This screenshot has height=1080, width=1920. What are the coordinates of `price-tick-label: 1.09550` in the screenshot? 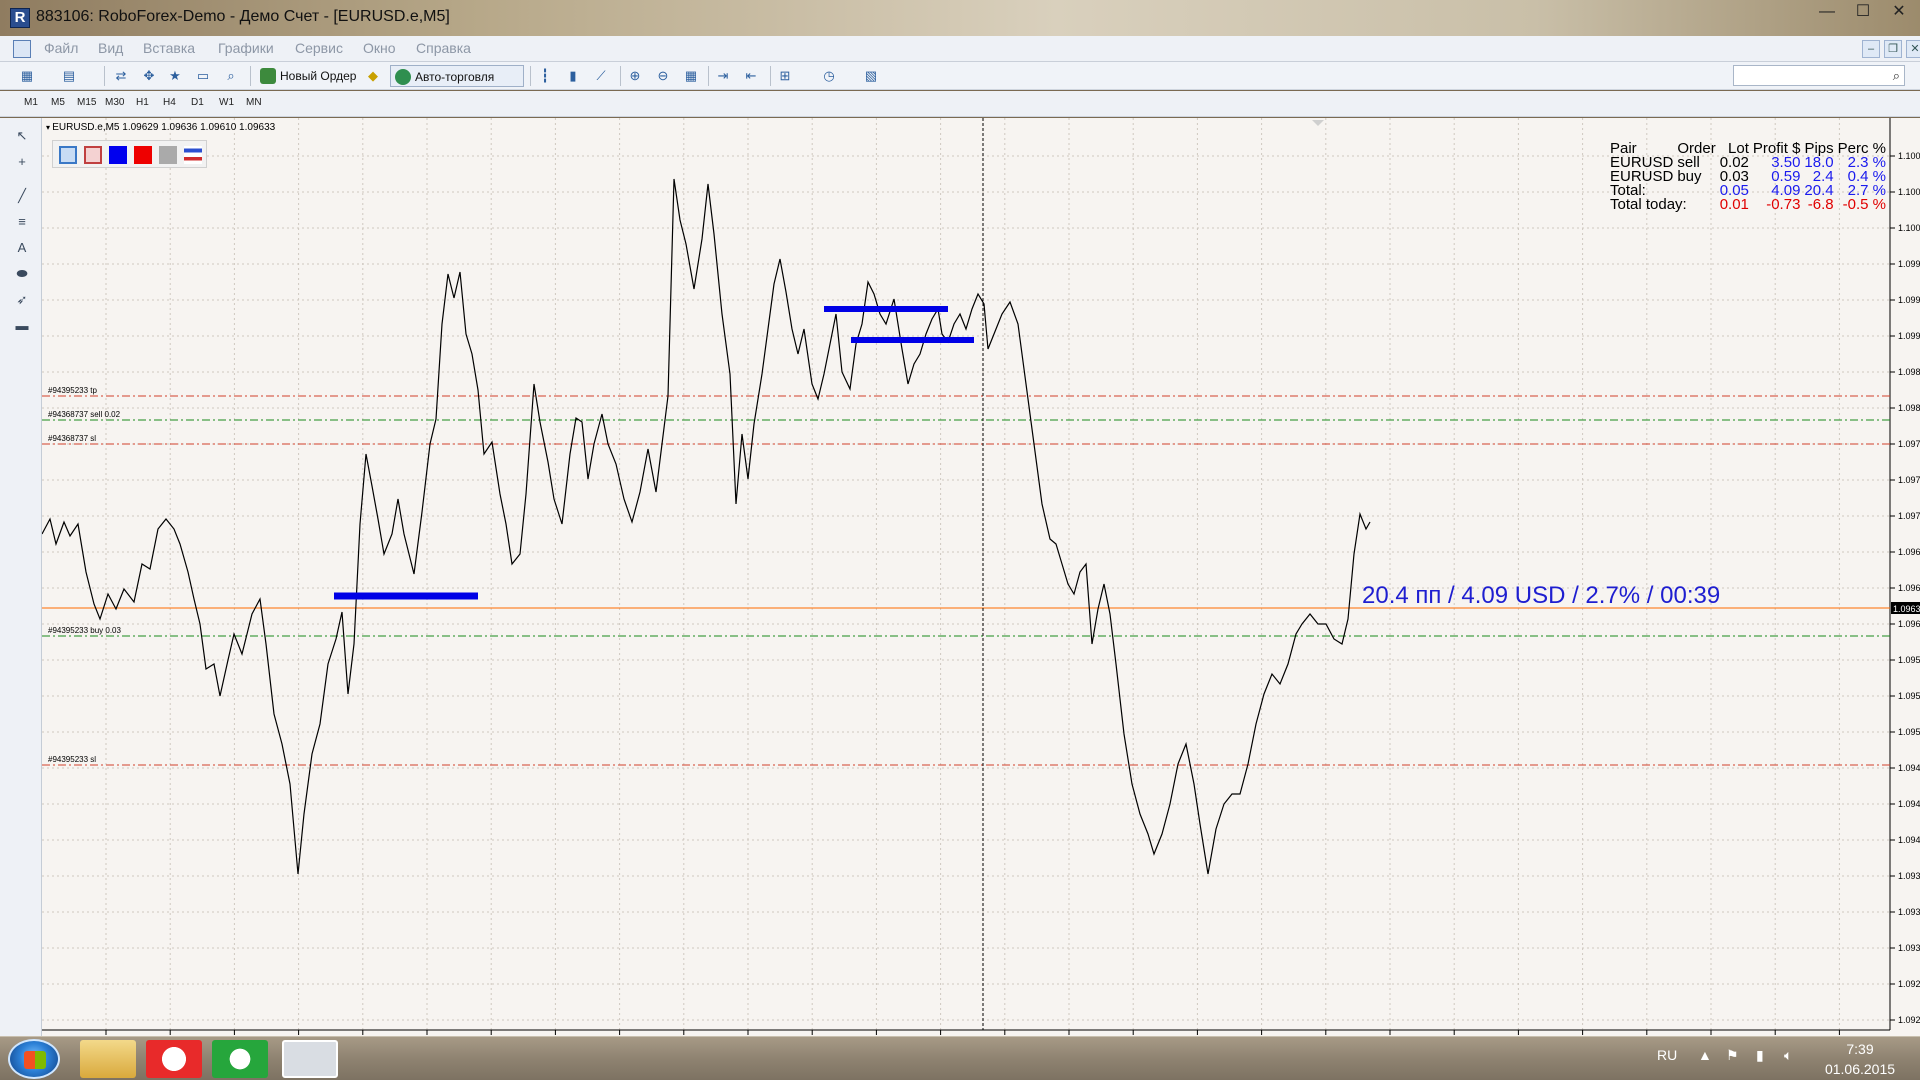 It's located at (1909, 696).